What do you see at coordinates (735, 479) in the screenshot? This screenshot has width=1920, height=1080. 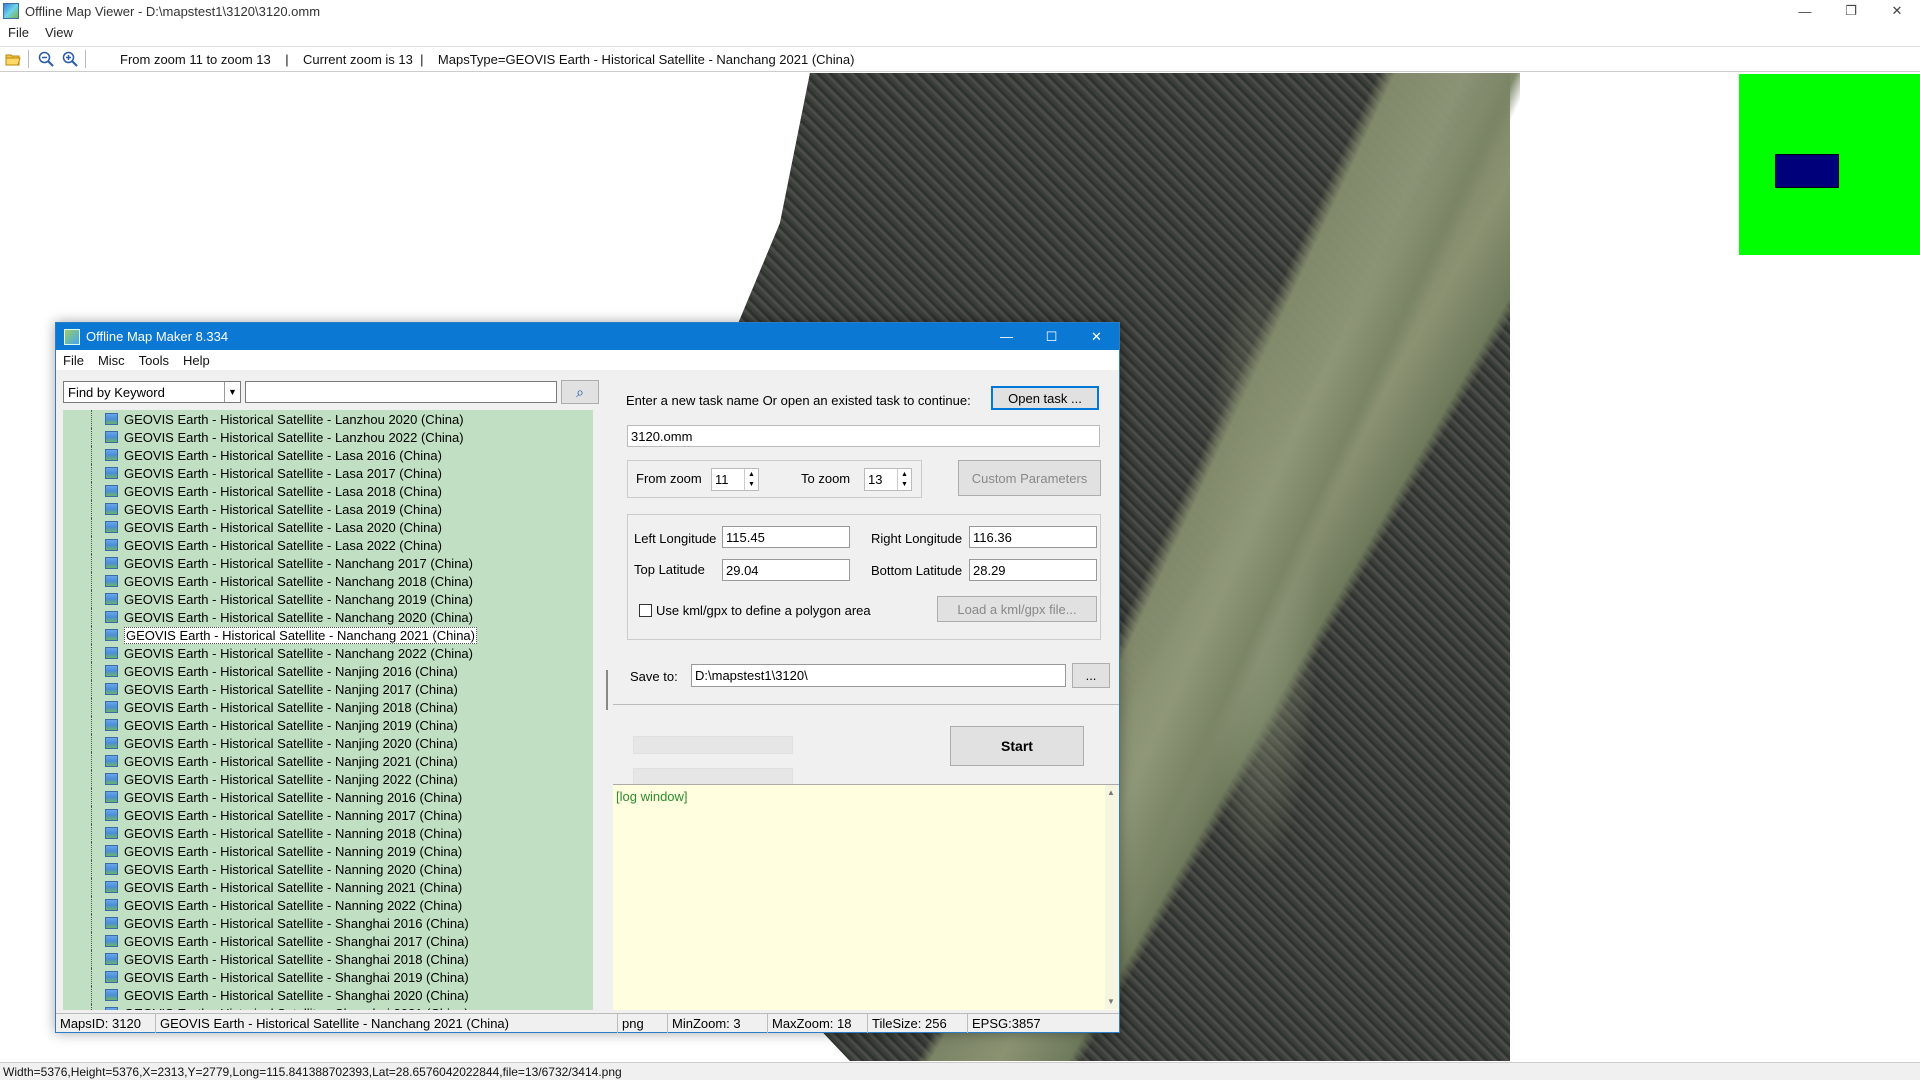 I see `from-zoom-spinner: 11 ▲ ▼` at bounding box center [735, 479].